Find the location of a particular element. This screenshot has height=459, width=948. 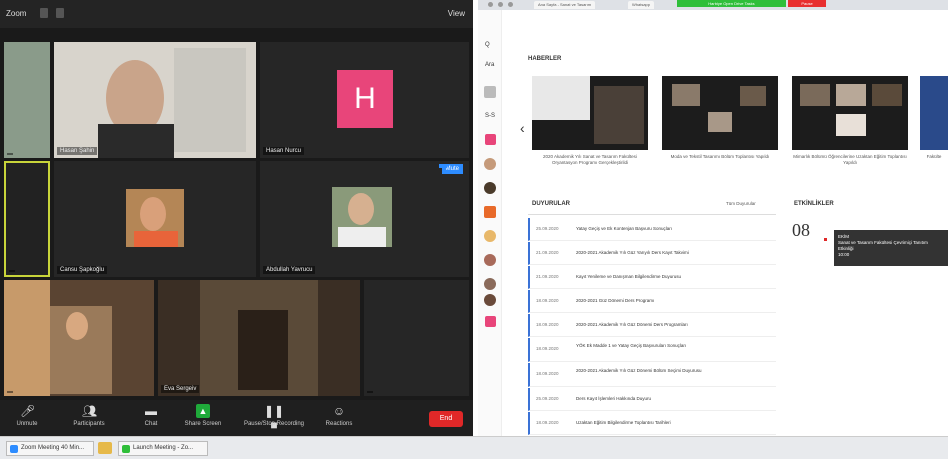

view-button: View is located at coordinates (456, 13).